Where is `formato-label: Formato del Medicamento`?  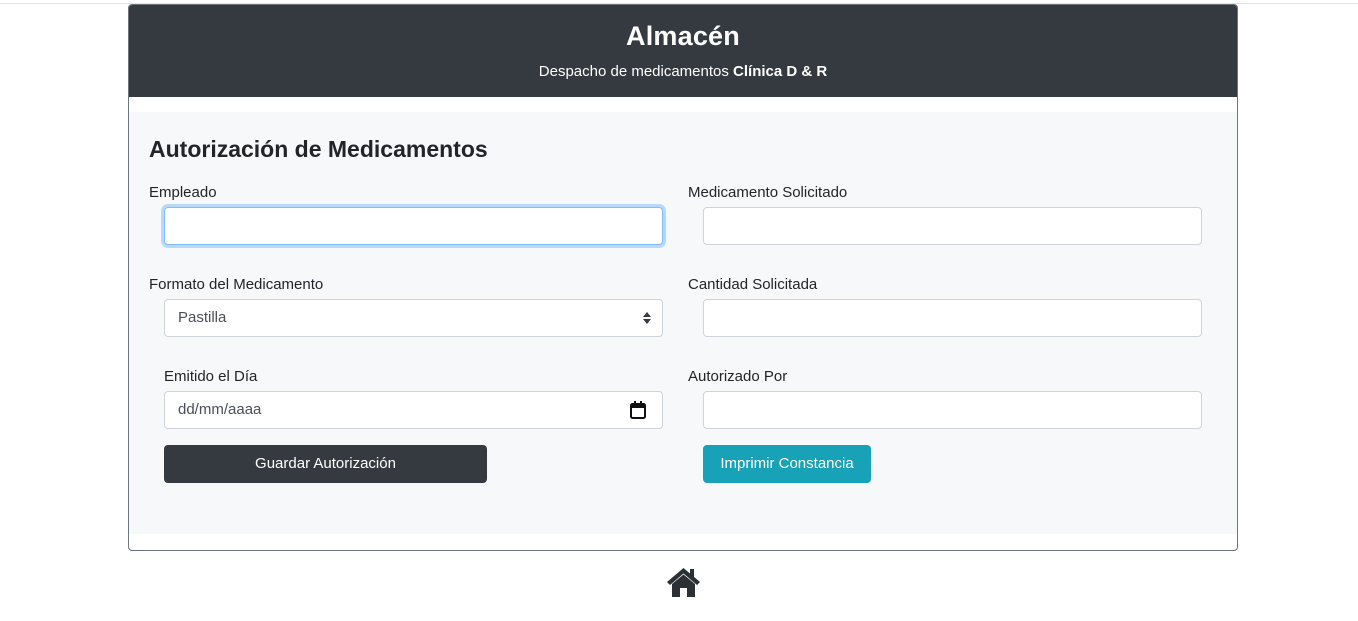
formato-label: Formato del Medicamento is located at coordinates (236, 284).